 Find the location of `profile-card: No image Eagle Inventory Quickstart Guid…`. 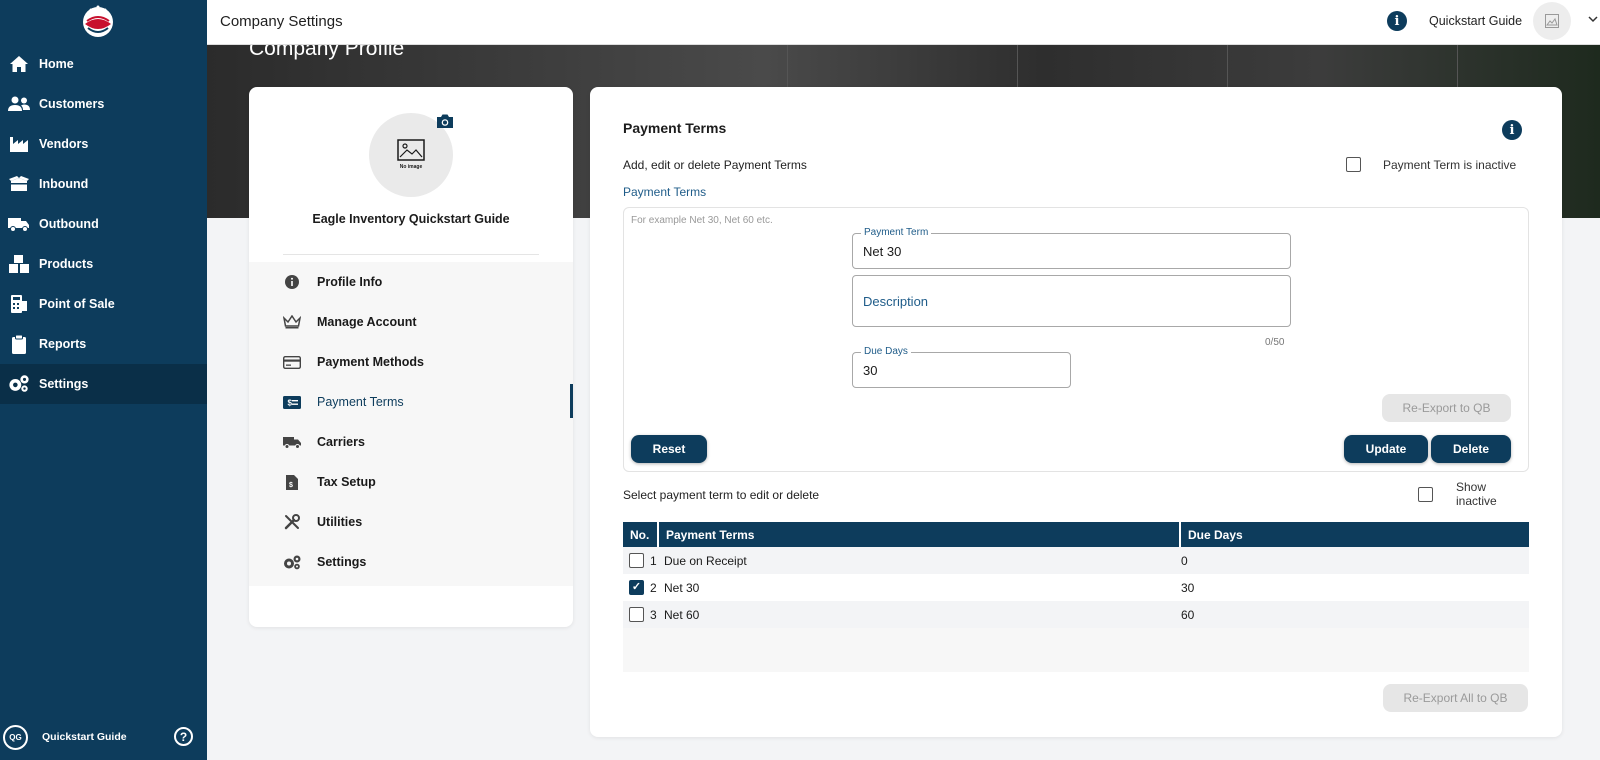

profile-card: No image Eagle Inventory Quickstart Guid… is located at coordinates (411, 357).